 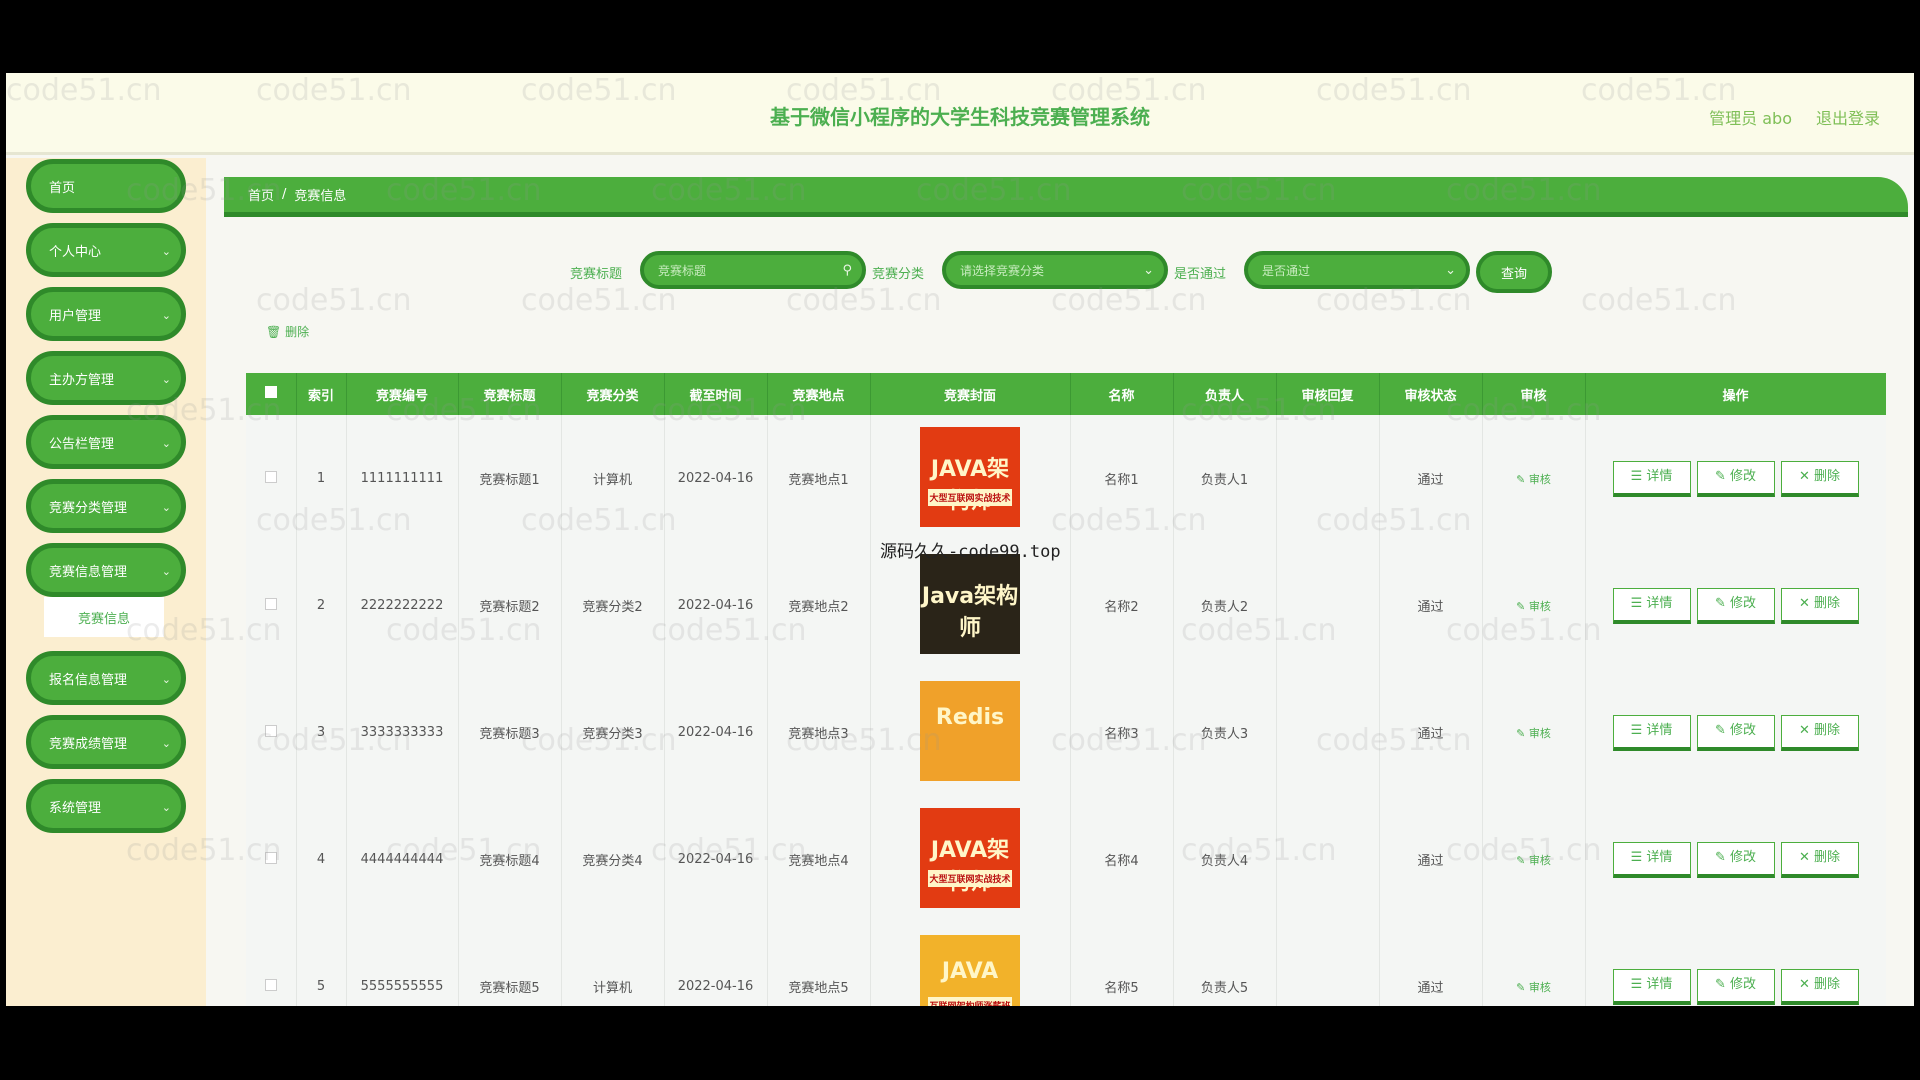 I want to click on sidebar-item-6: 竞赛分类管理 ⌄, so click(x=106, y=506).